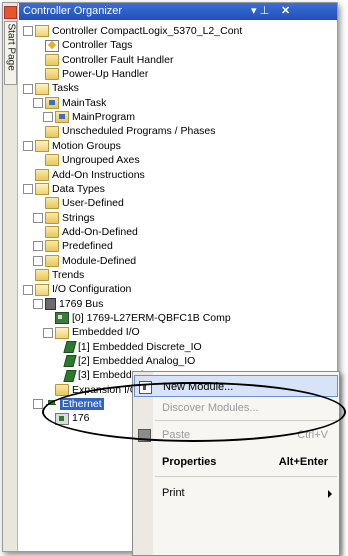  I want to click on tree-item: Add-On-Defined, so click(85, 232).